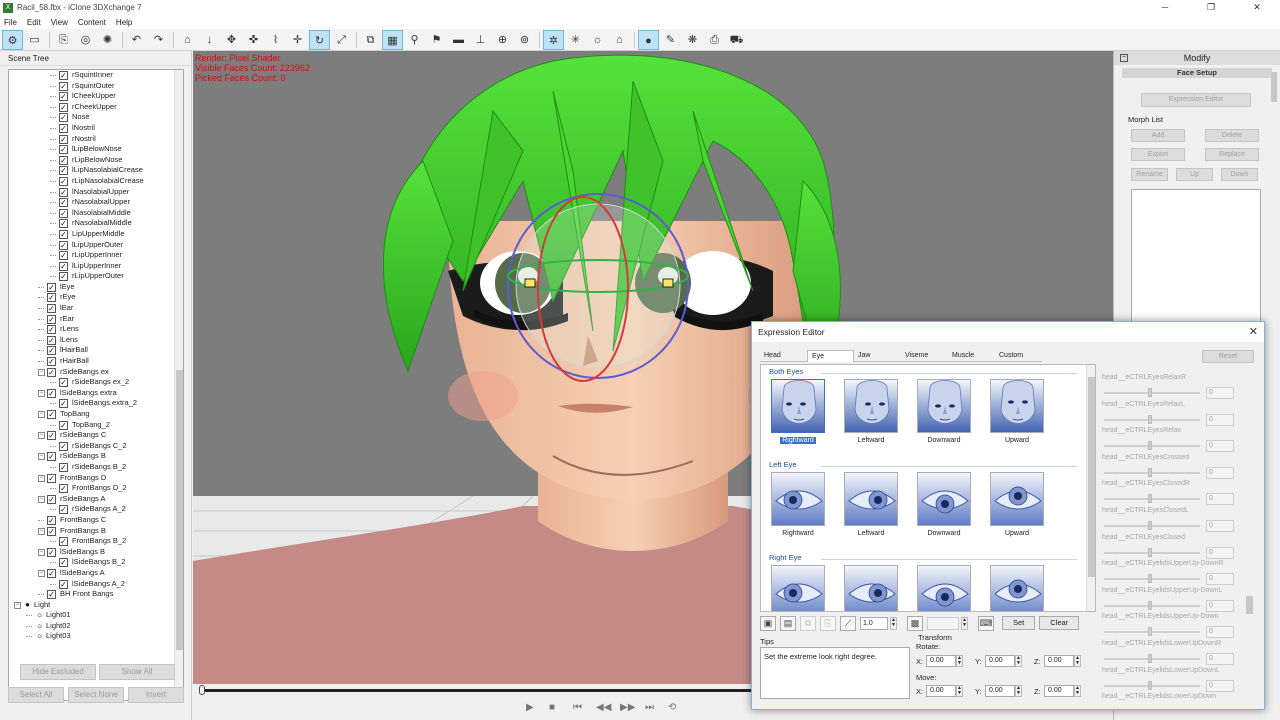 Image resolution: width=1280 pixels, height=720 pixels. I want to click on expression-editor-button: Expression Editor, so click(1196, 100).